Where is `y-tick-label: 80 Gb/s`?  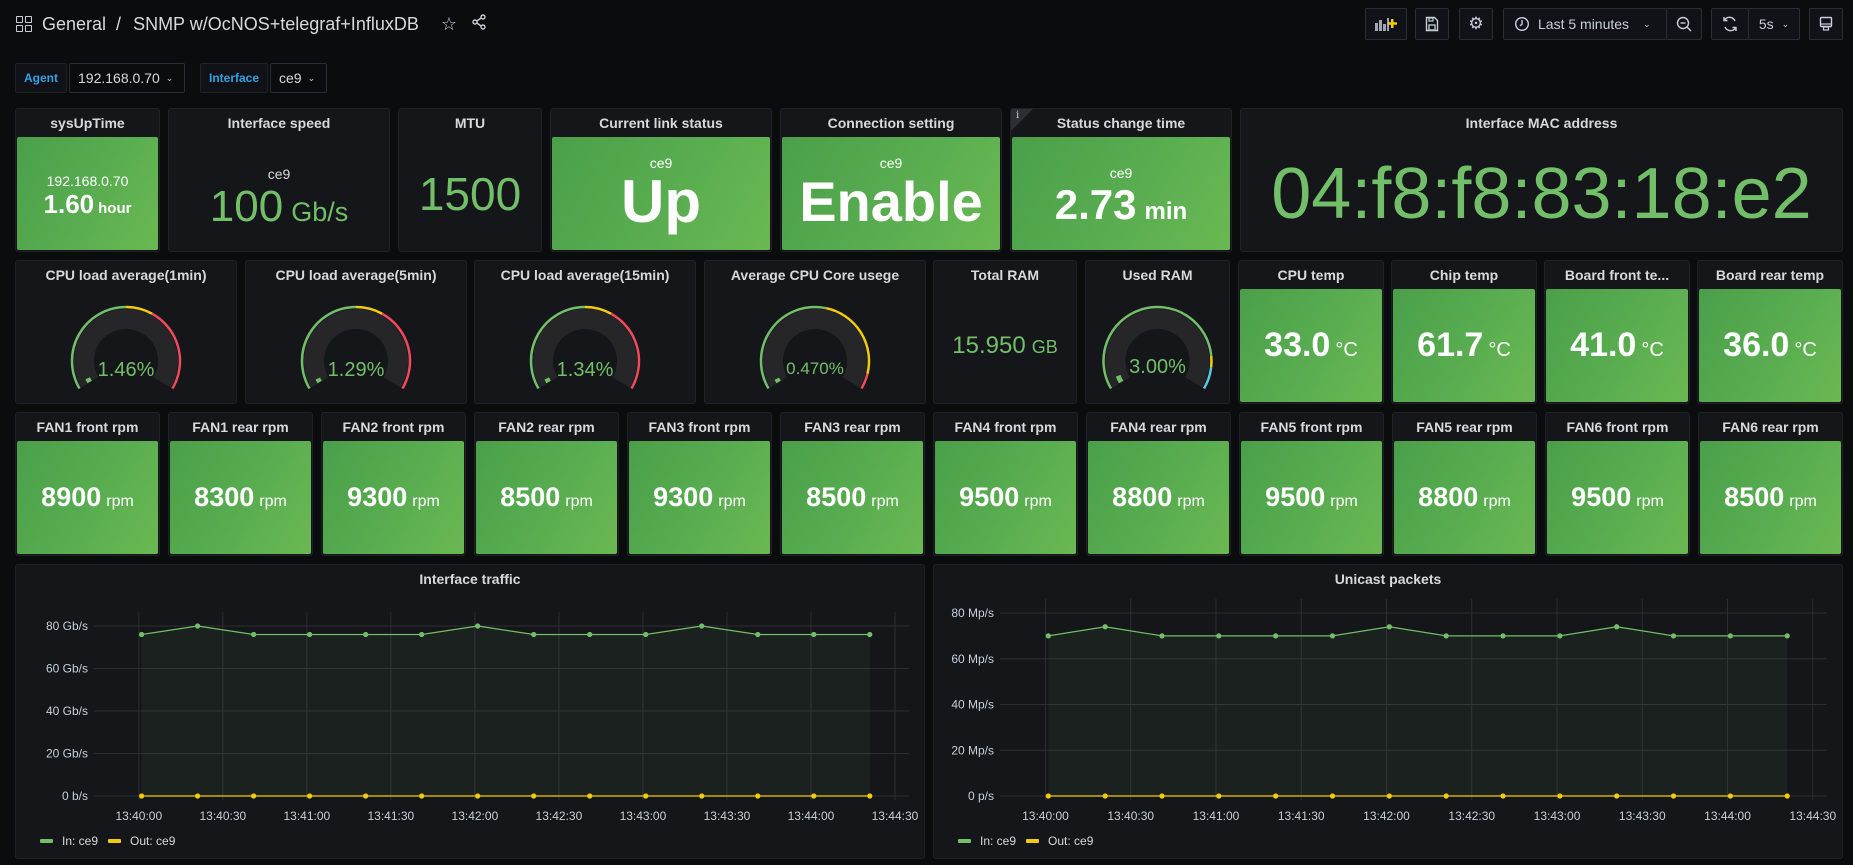
y-tick-label: 80 Gb/s is located at coordinates (67, 626).